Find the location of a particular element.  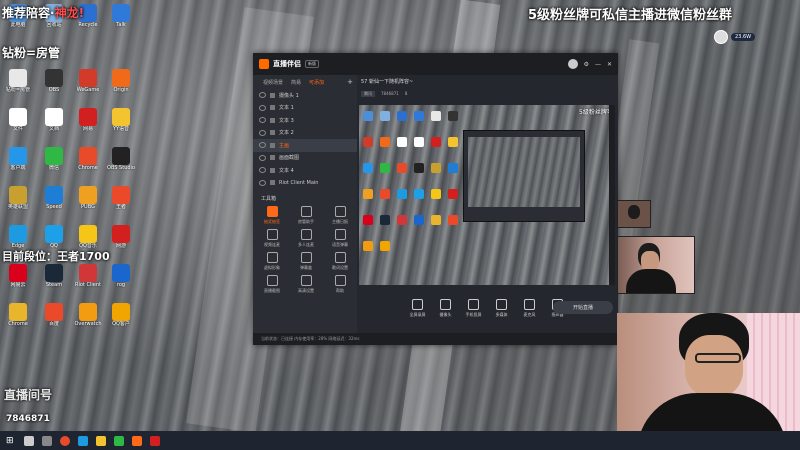

desktop-icon: rog is located at coordinates (121, 276).